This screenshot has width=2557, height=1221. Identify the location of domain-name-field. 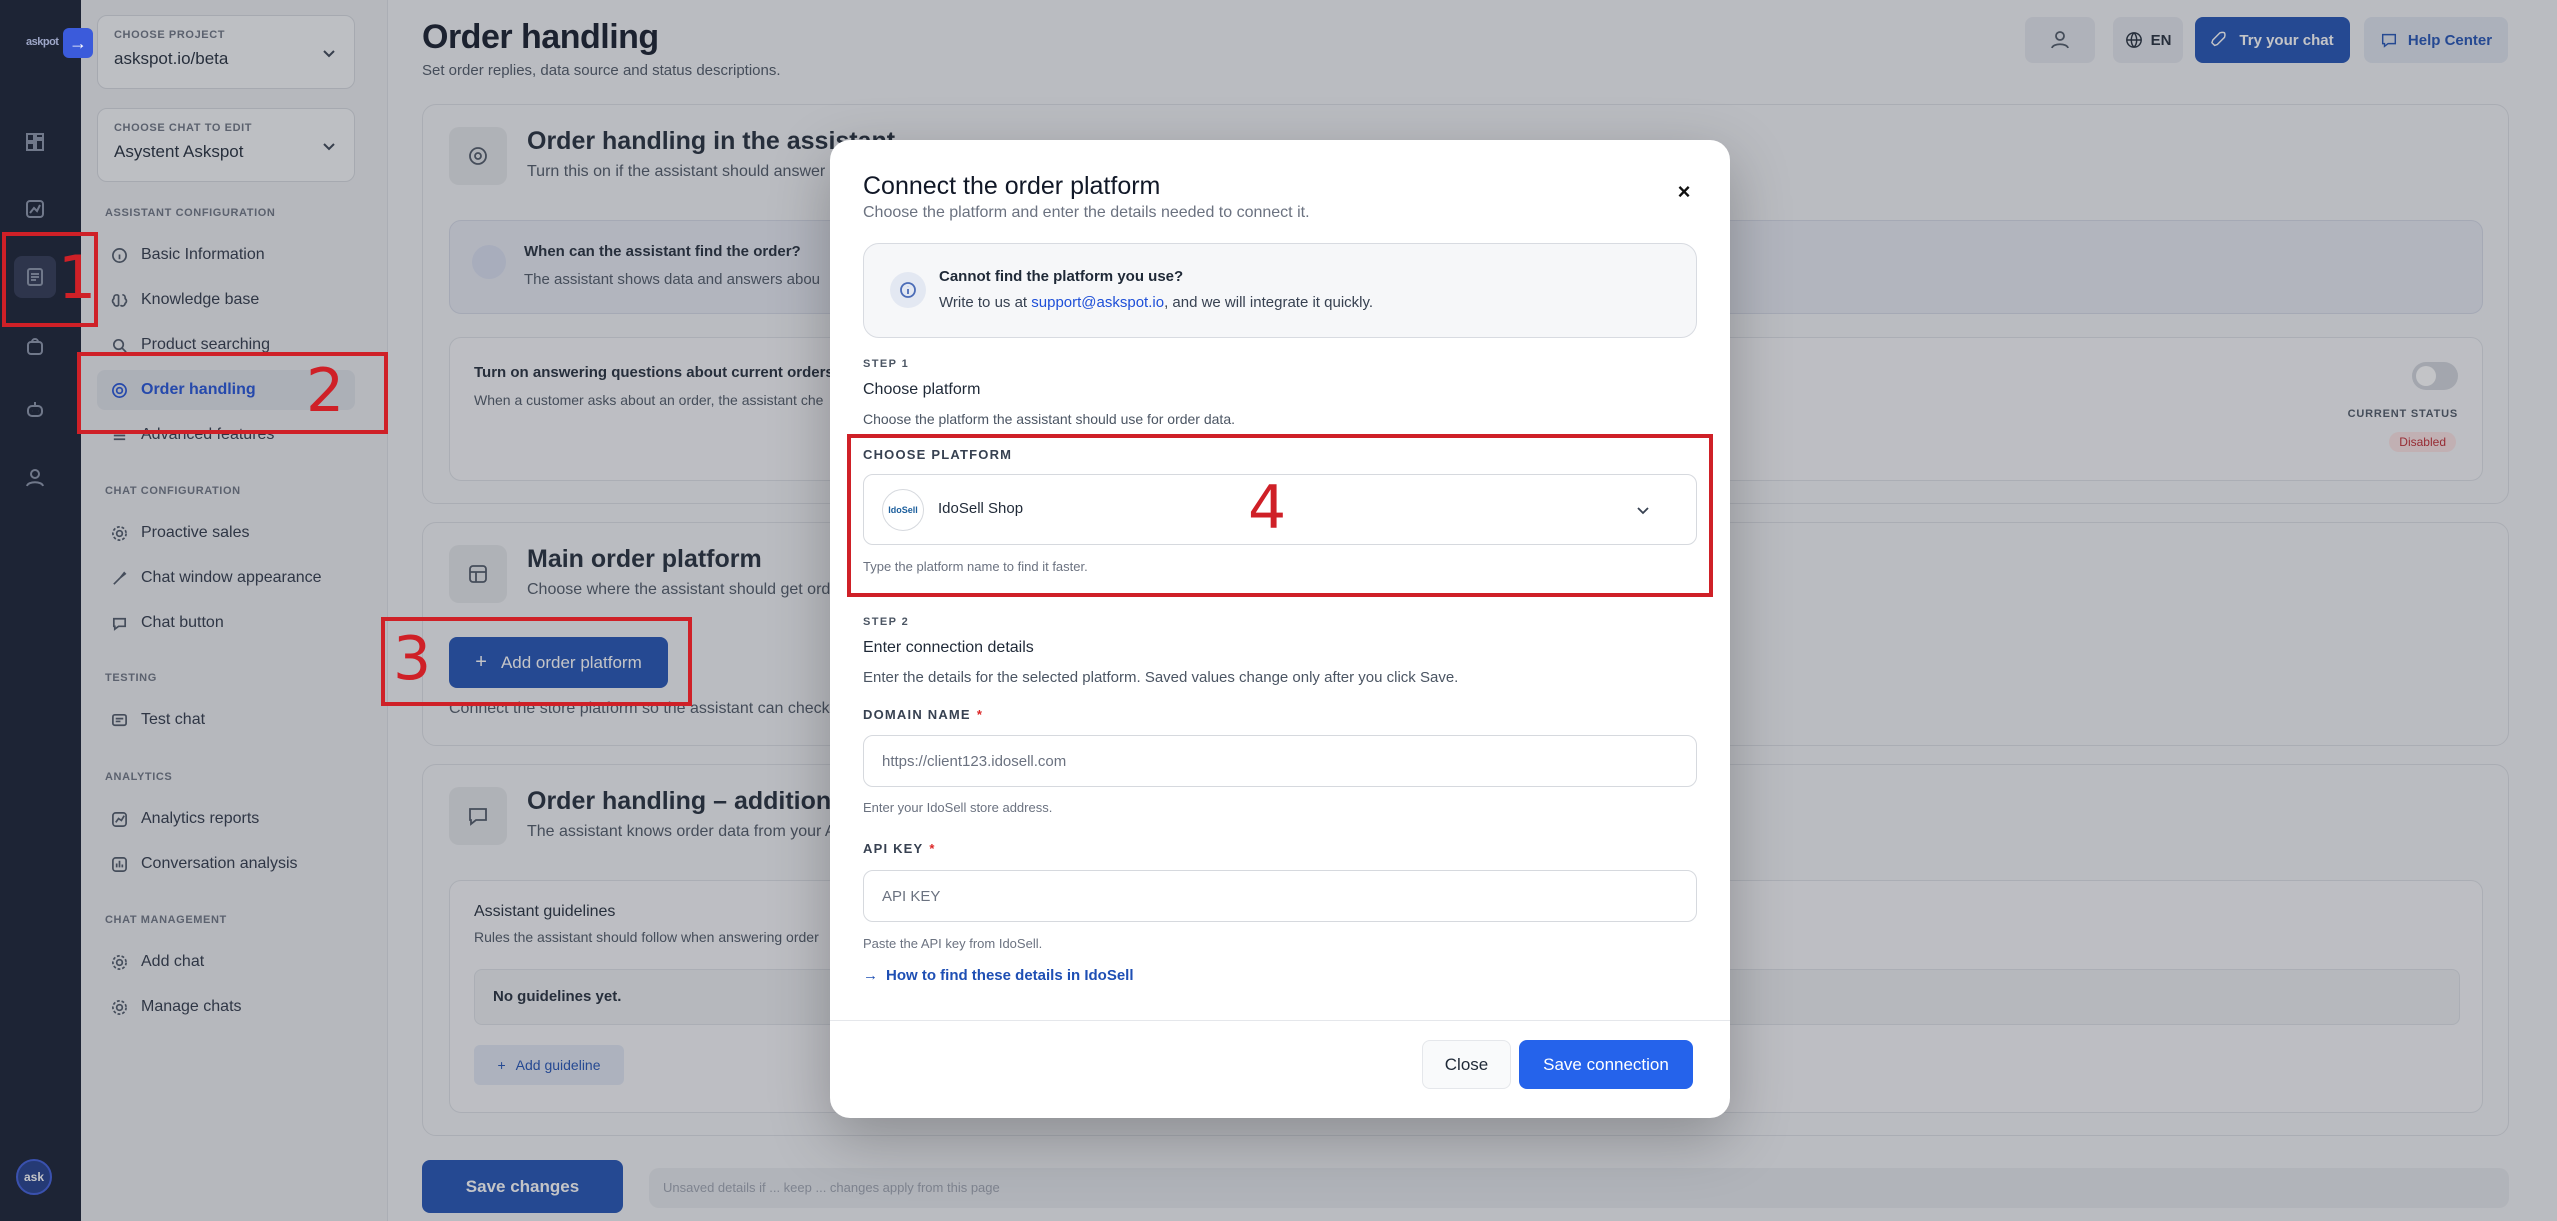
(1280, 761).